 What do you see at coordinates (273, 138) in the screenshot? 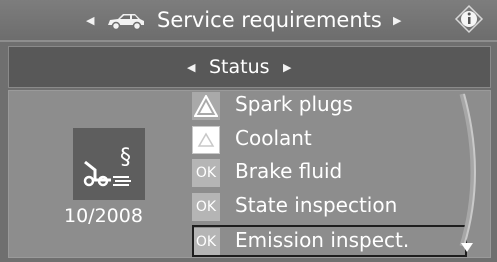
I see `item-label: Coolant` at bounding box center [273, 138].